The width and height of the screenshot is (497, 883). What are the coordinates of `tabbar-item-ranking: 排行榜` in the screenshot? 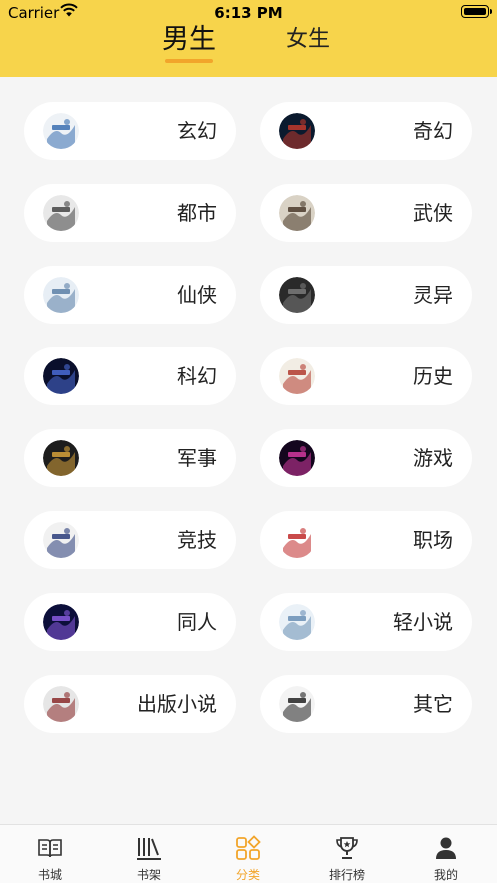 It's located at (347, 854).